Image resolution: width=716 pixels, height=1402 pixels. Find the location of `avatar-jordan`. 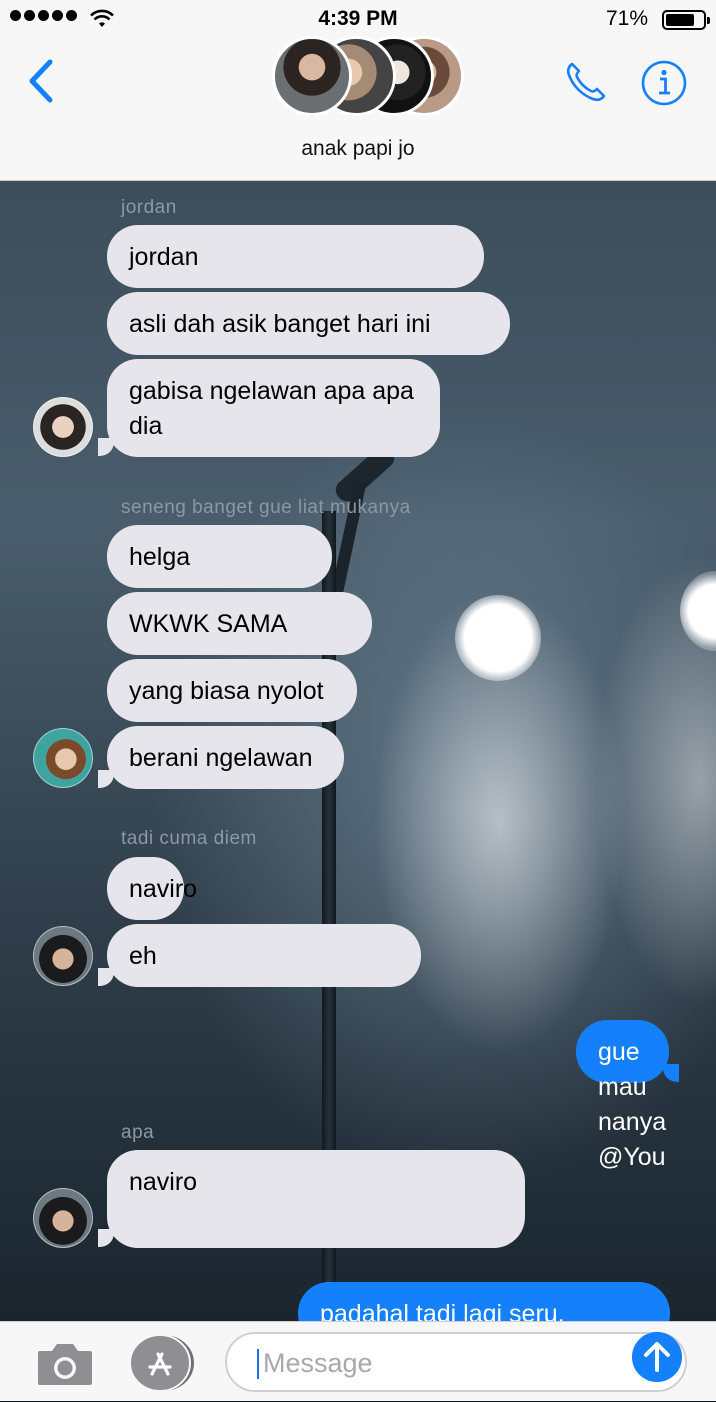

avatar-jordan is located at coordinates (63, 427).